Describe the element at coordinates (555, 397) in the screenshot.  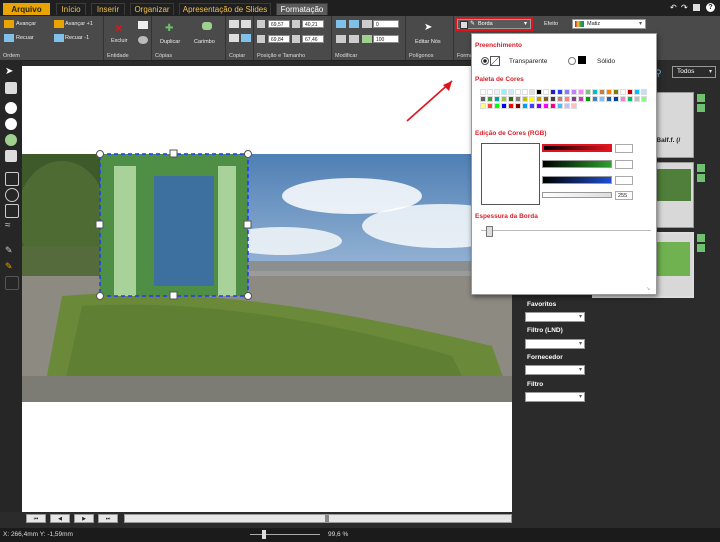
I see `filter-dropdown` at that location.